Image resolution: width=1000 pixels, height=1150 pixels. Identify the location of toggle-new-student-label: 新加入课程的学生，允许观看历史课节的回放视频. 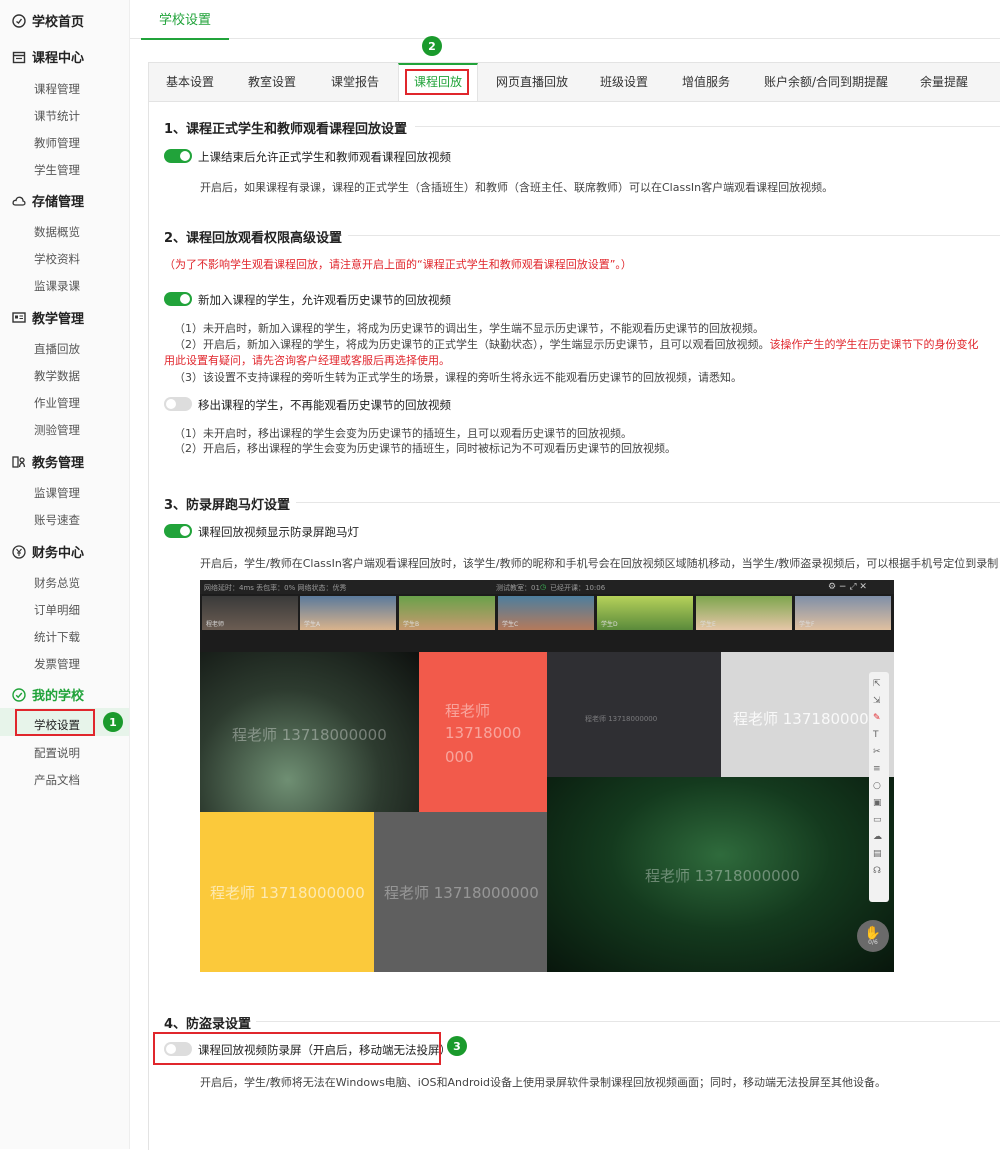
(324, 300).